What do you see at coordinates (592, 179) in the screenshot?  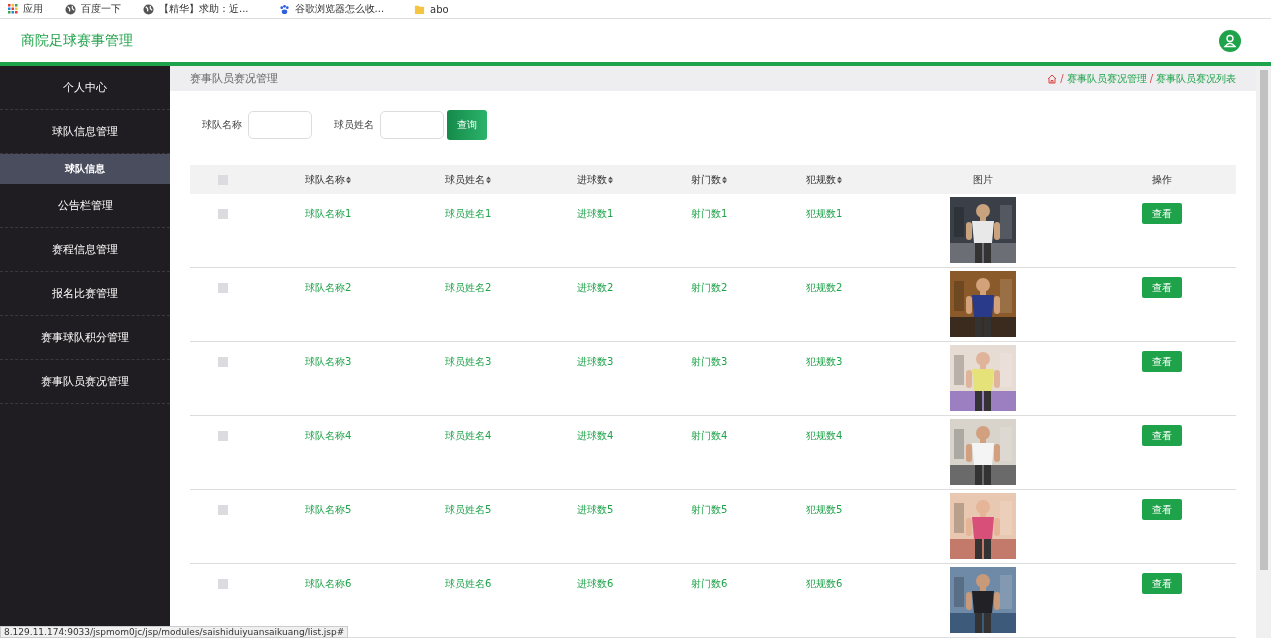 I see `column-header: 进球数` at bounding box center [592, 179].